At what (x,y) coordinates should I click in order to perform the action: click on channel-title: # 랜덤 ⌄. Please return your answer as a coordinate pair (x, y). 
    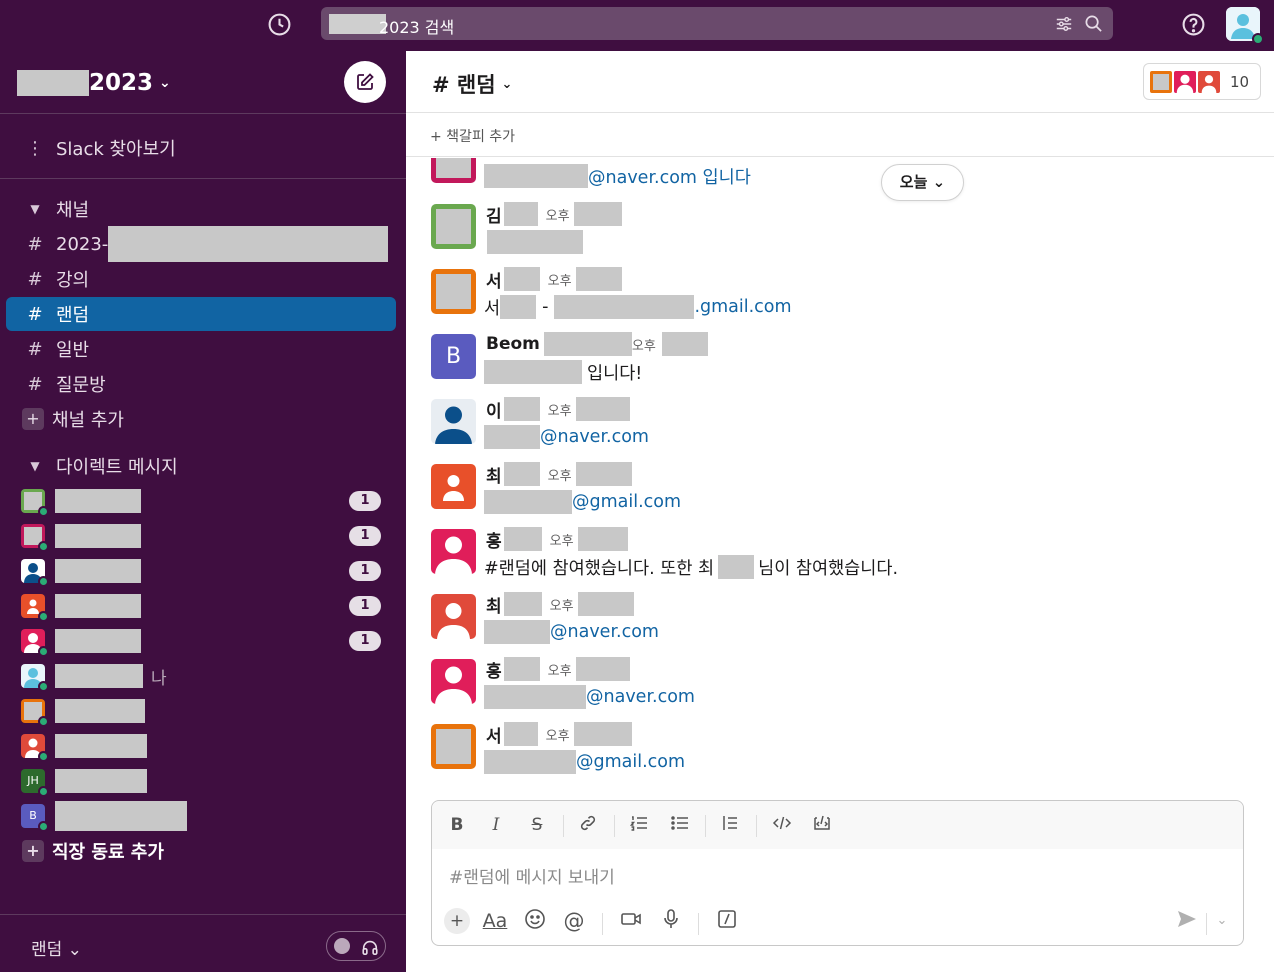
    Looking at the image, I should click on (472, 84).